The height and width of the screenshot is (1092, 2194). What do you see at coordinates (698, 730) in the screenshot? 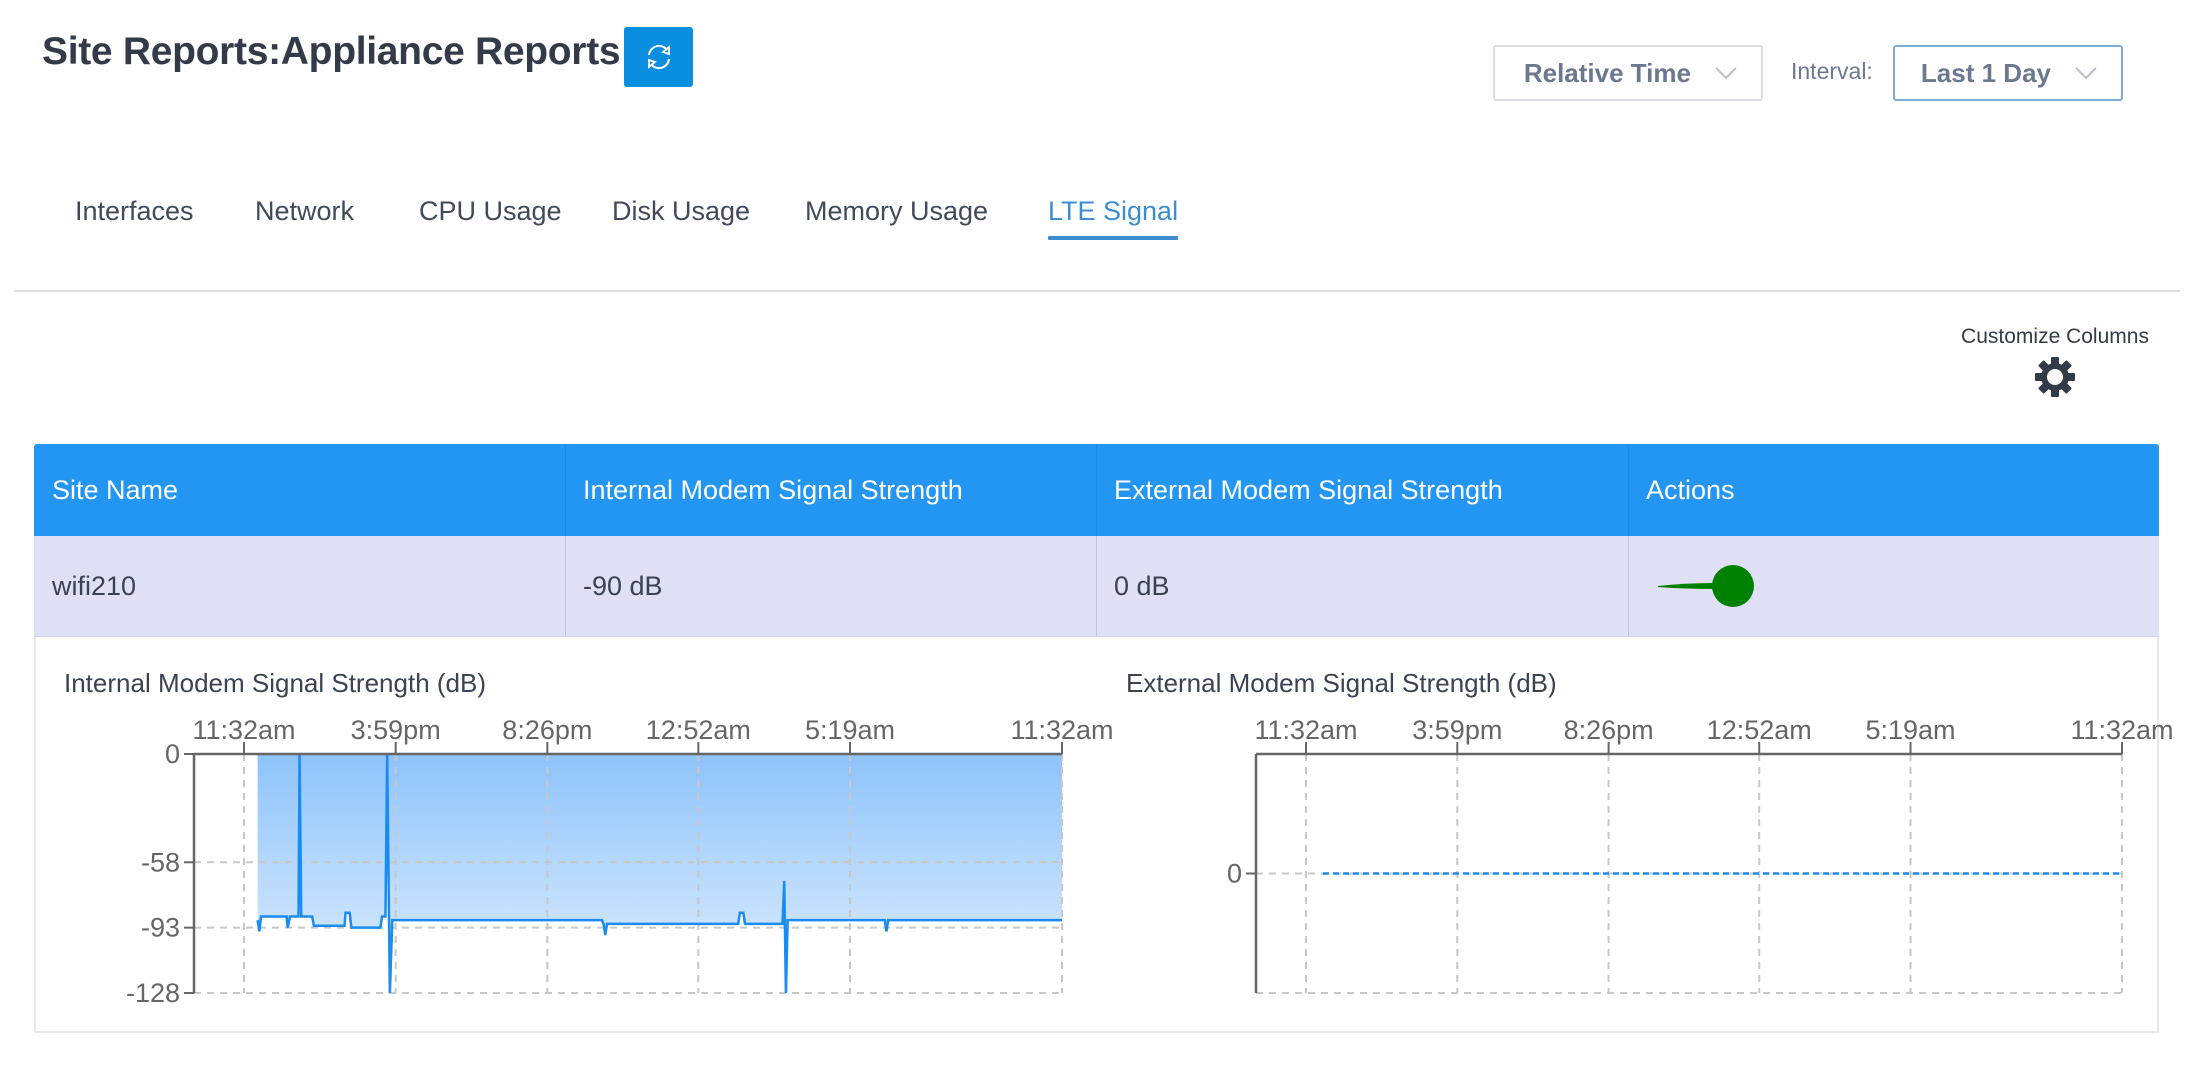
I see `internal-x-tick-label: 12:52am` at bounding box center [698, 730].